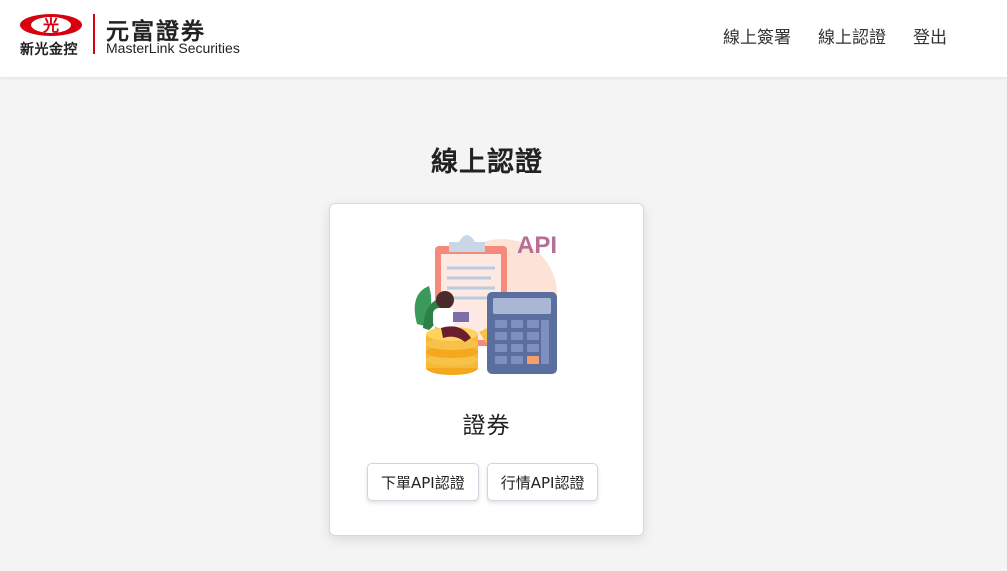  What do you see at coordinates (486, 426) in the screenshot?
I see `card-title: 證券` at bounding box center [486, 426].